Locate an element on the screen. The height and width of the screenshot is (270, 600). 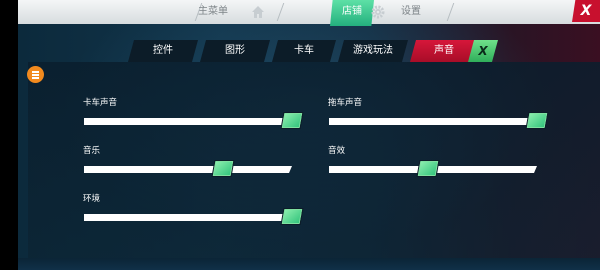
music-slider-track is located at coordinates (188, 169).